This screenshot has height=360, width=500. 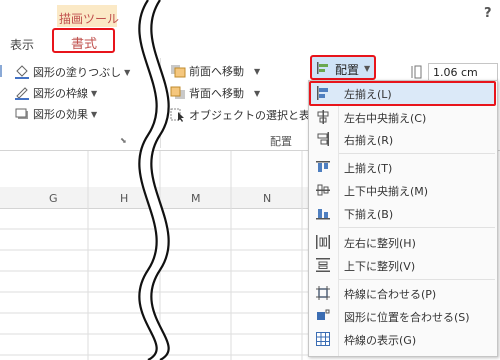 I want to click on distribute-vertical-icon, so click(x=323, y=265).